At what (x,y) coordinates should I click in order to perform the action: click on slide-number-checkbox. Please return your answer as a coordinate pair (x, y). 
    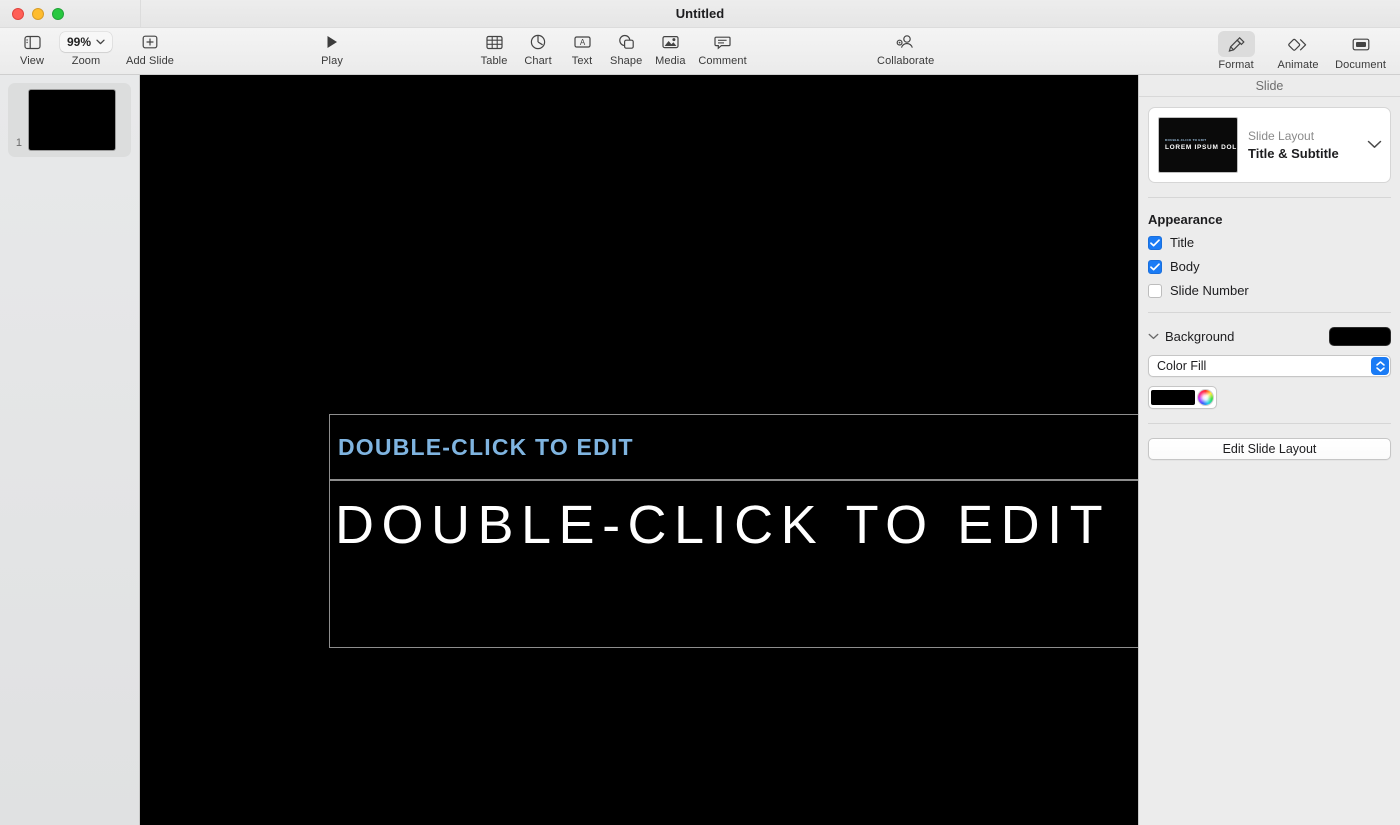
    Looking at the image, I should click on (1155, 290).